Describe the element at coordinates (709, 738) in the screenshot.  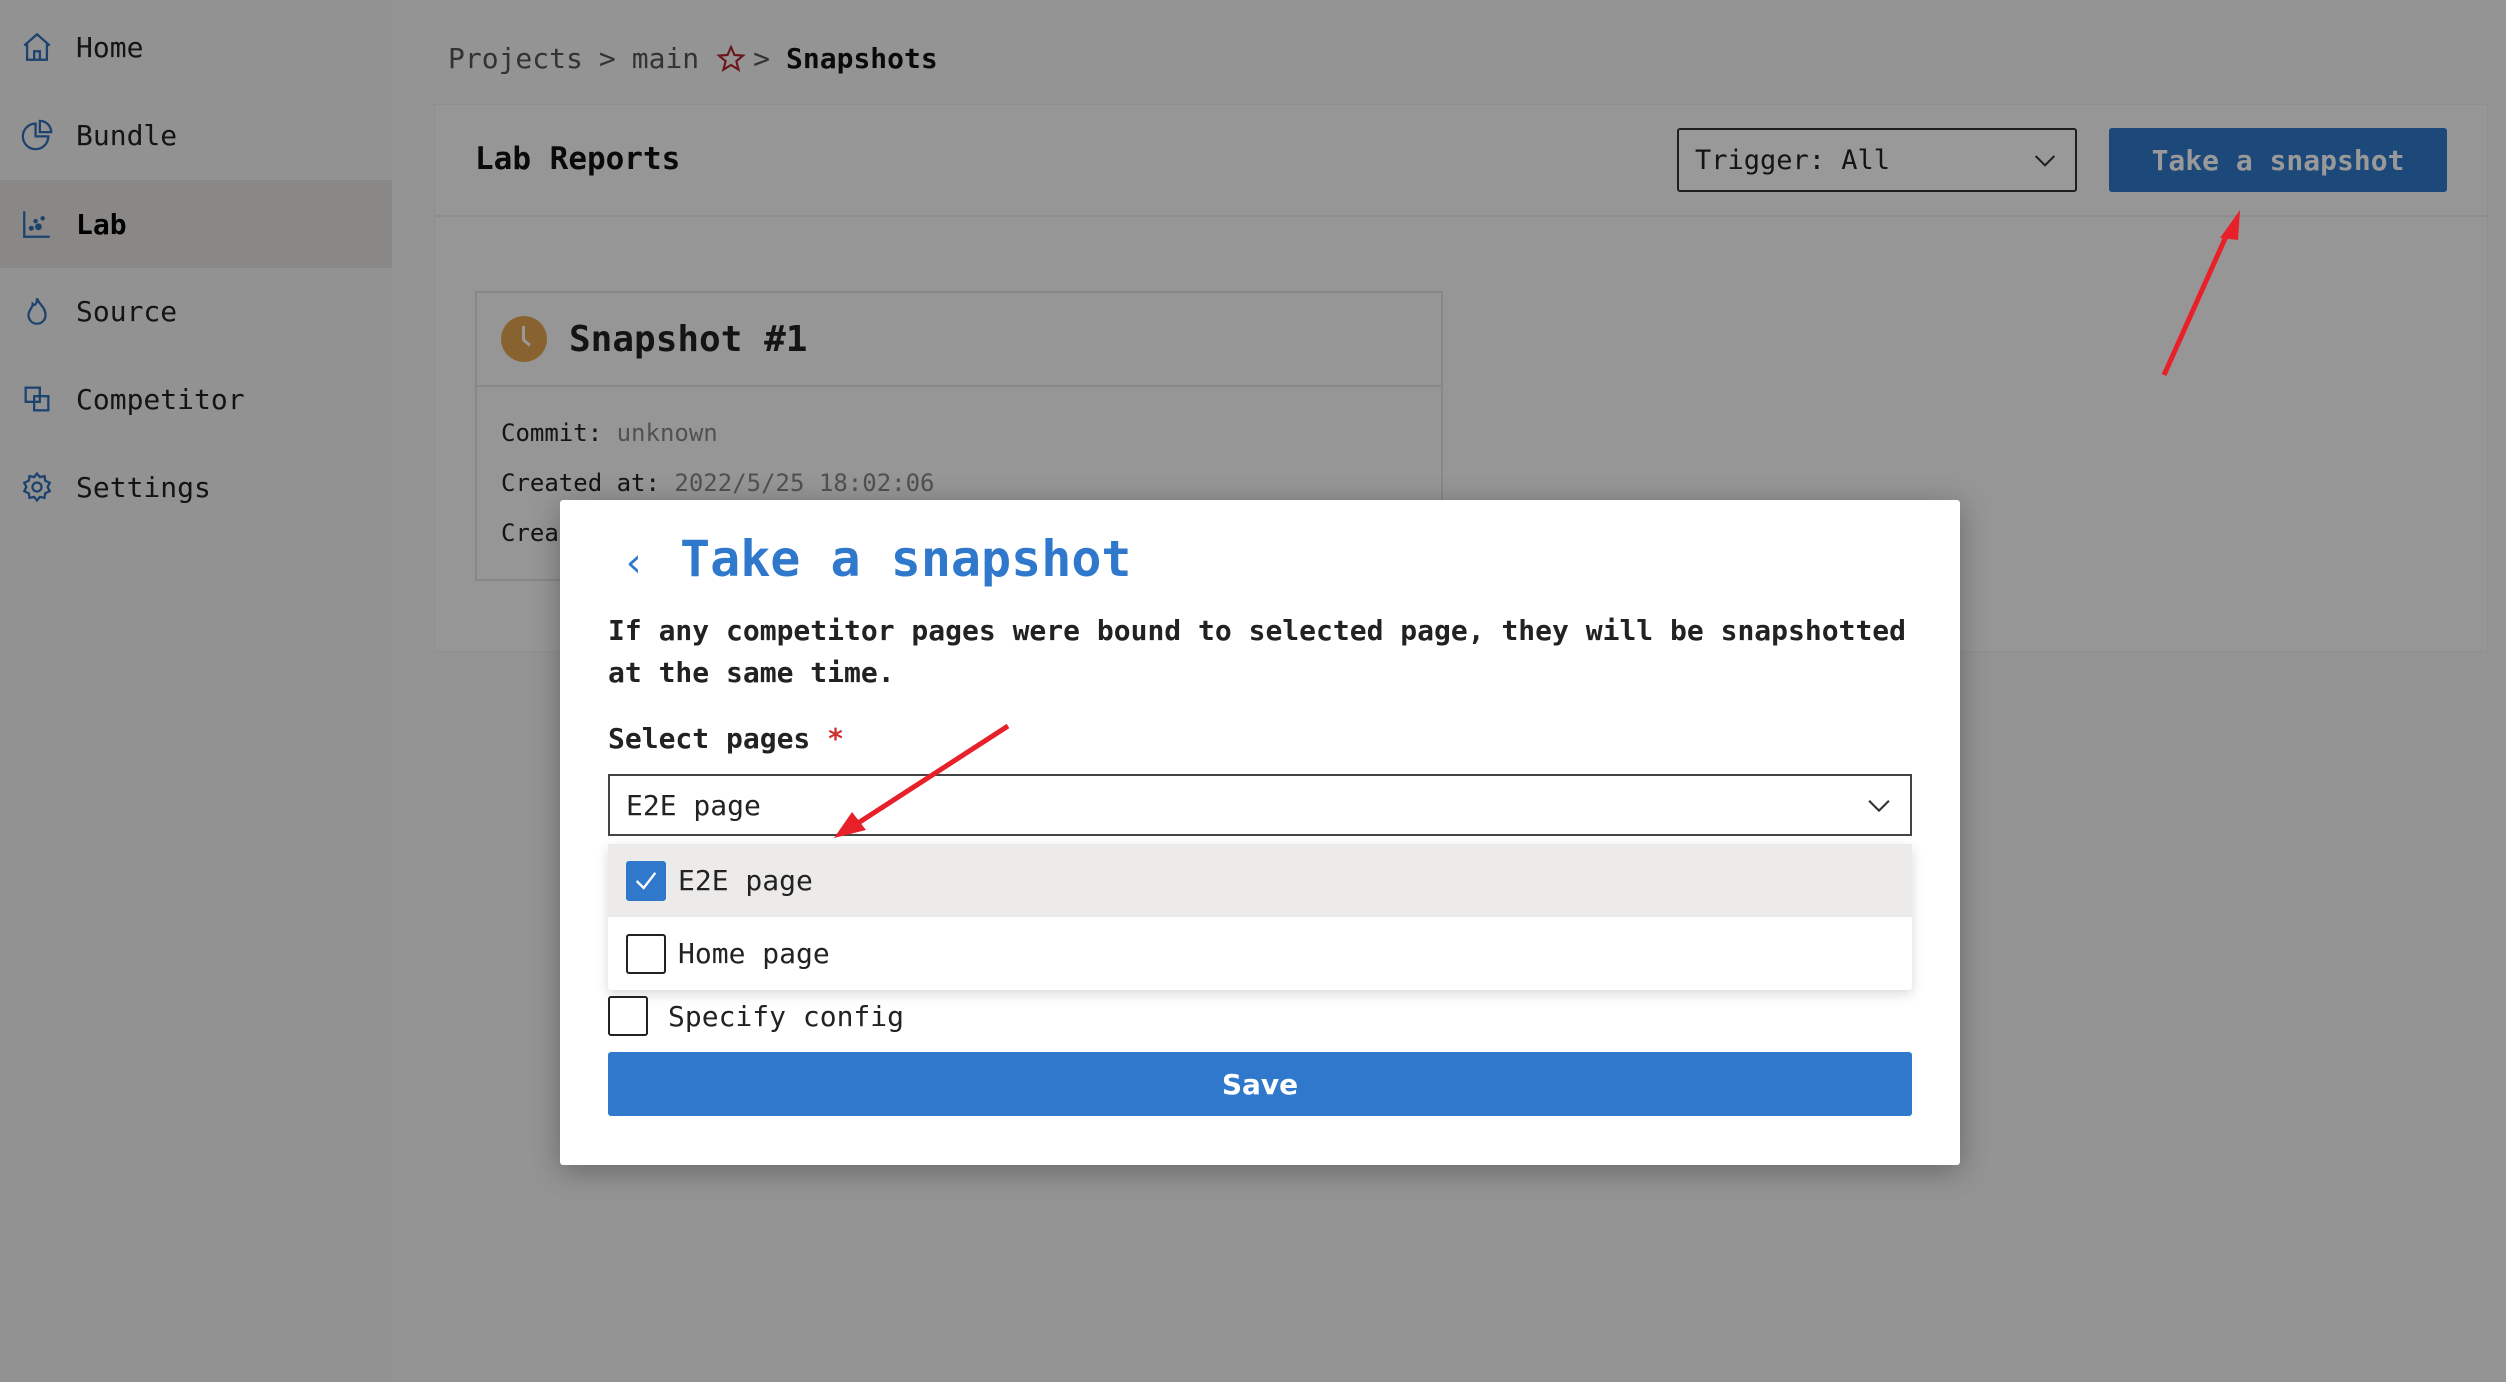
I see `select-pages-label-text: Select pages` at that location.